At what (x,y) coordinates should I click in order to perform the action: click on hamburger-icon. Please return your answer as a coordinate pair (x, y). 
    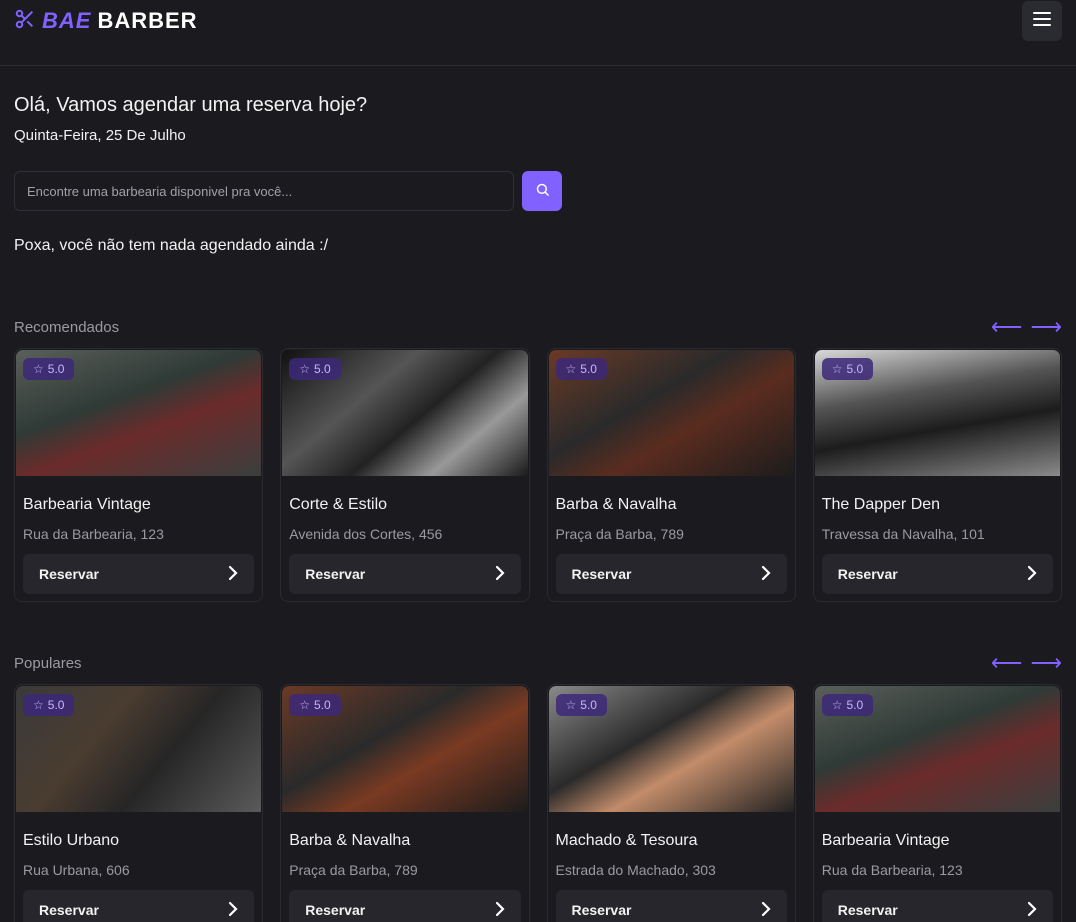
    Looking at the image, I should click on (1042, 21).